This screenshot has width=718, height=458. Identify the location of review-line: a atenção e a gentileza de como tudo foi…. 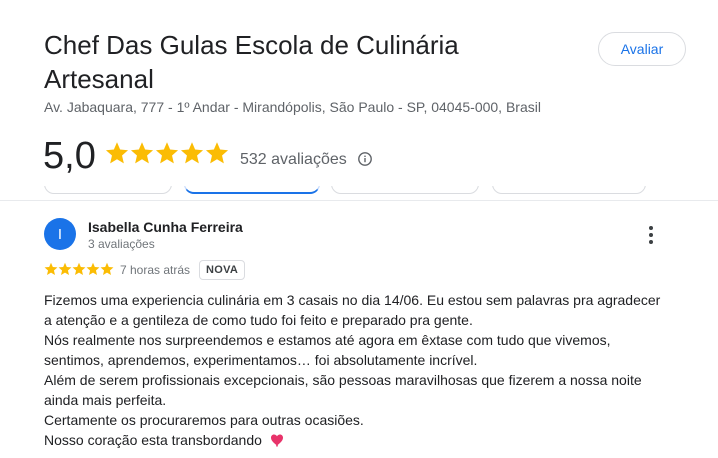
(258, 320).